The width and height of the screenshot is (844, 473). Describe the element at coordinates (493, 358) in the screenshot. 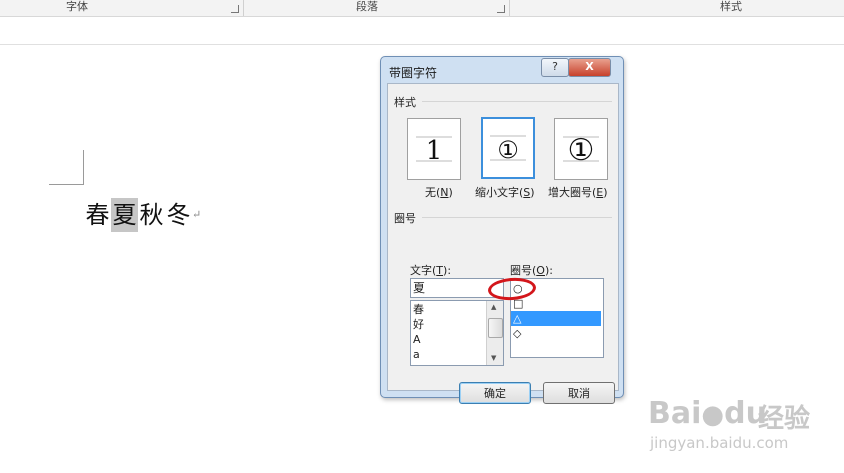

I see `scroll-down-icon: ▼` at that location.